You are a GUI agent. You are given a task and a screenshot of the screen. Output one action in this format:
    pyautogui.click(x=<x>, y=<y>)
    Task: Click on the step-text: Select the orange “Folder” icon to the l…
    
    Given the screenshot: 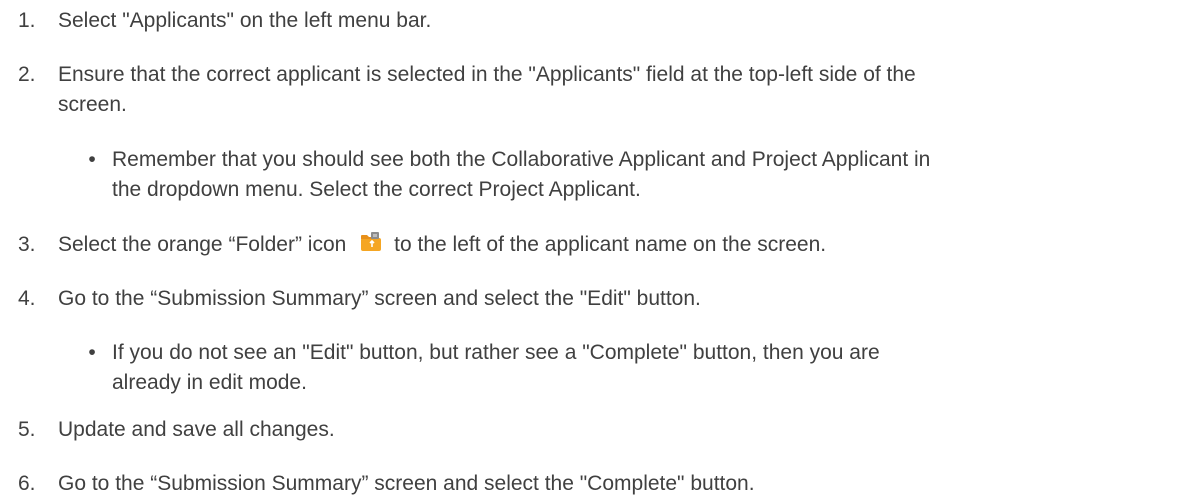 What is the action you would take?
    pyautogui.click(x=626, y=245)
    